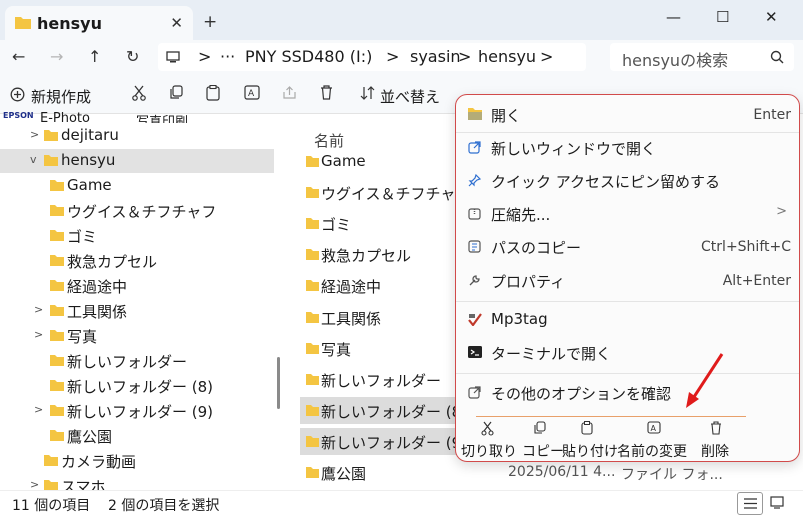 This screenshot has width=803, height=516. I want to click on tree-item: 新しいフォルダー (8), so click(137, 386).